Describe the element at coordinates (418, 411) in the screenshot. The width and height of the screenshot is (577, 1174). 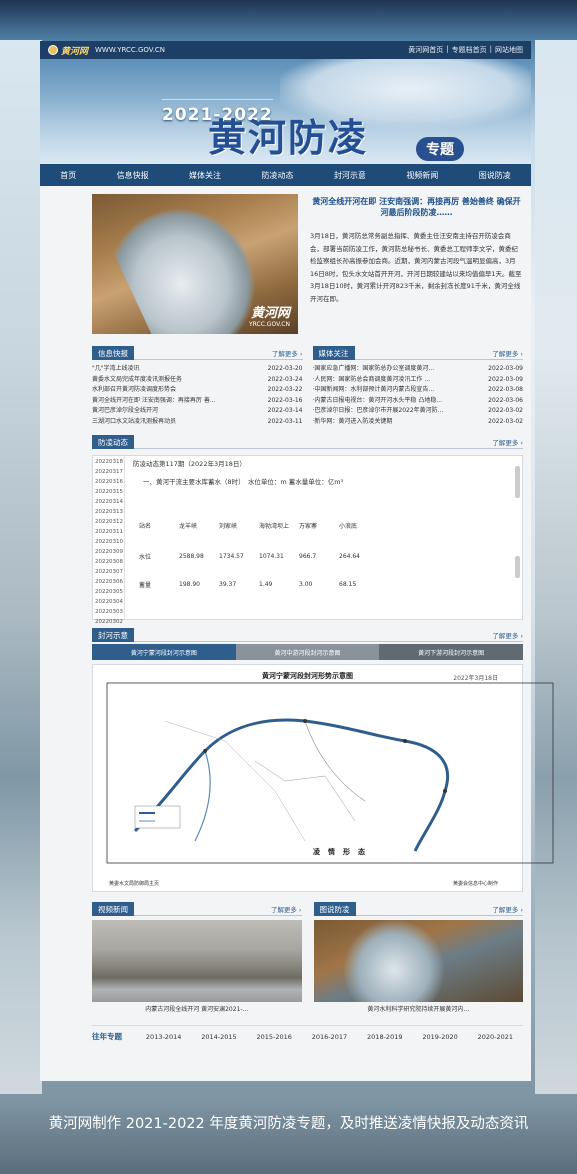
I see `list-item: ·巴彦淖尔日报：巴彦淖尔市开展2022年黄河防... 2022-03-02` at that location.